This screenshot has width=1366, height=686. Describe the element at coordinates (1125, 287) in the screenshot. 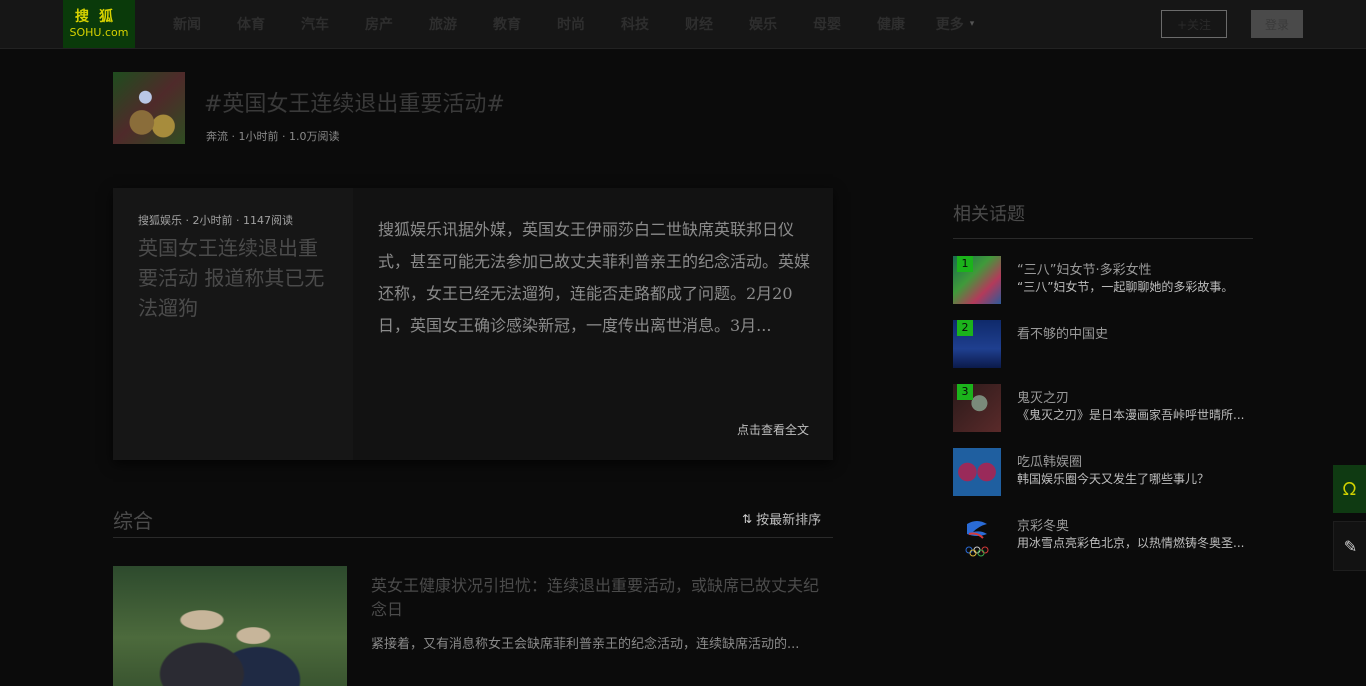

I see `related-desc: “三八”妇女节，一起聊聊她的多彩故事。` at that location.